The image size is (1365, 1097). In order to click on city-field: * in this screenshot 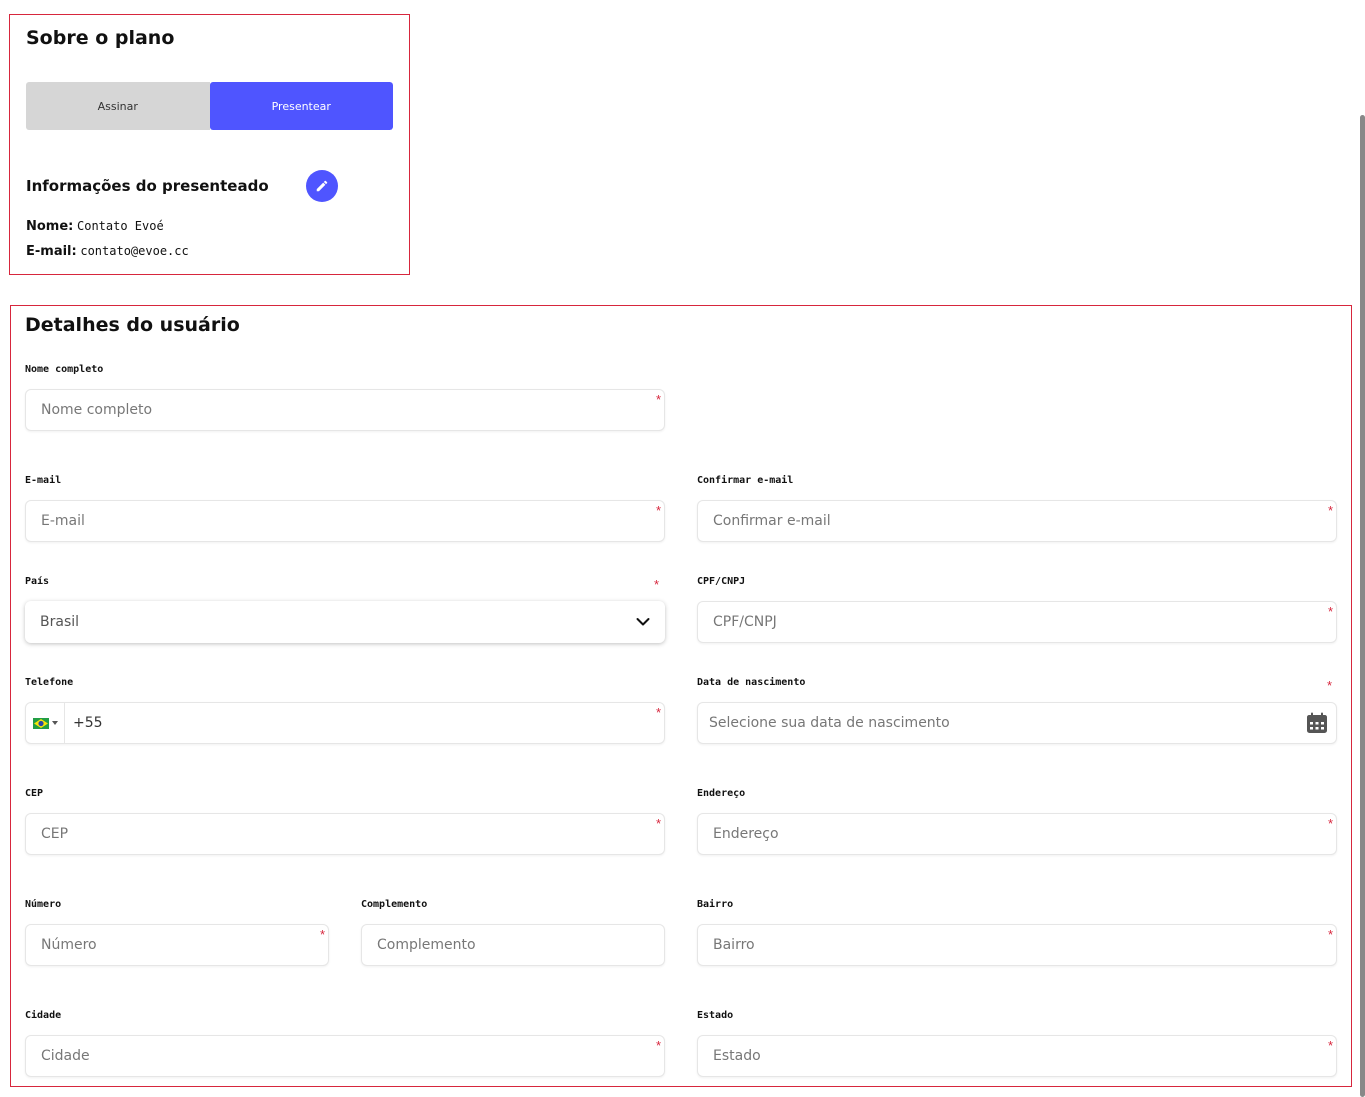, I will do `click(345, 1056)`.